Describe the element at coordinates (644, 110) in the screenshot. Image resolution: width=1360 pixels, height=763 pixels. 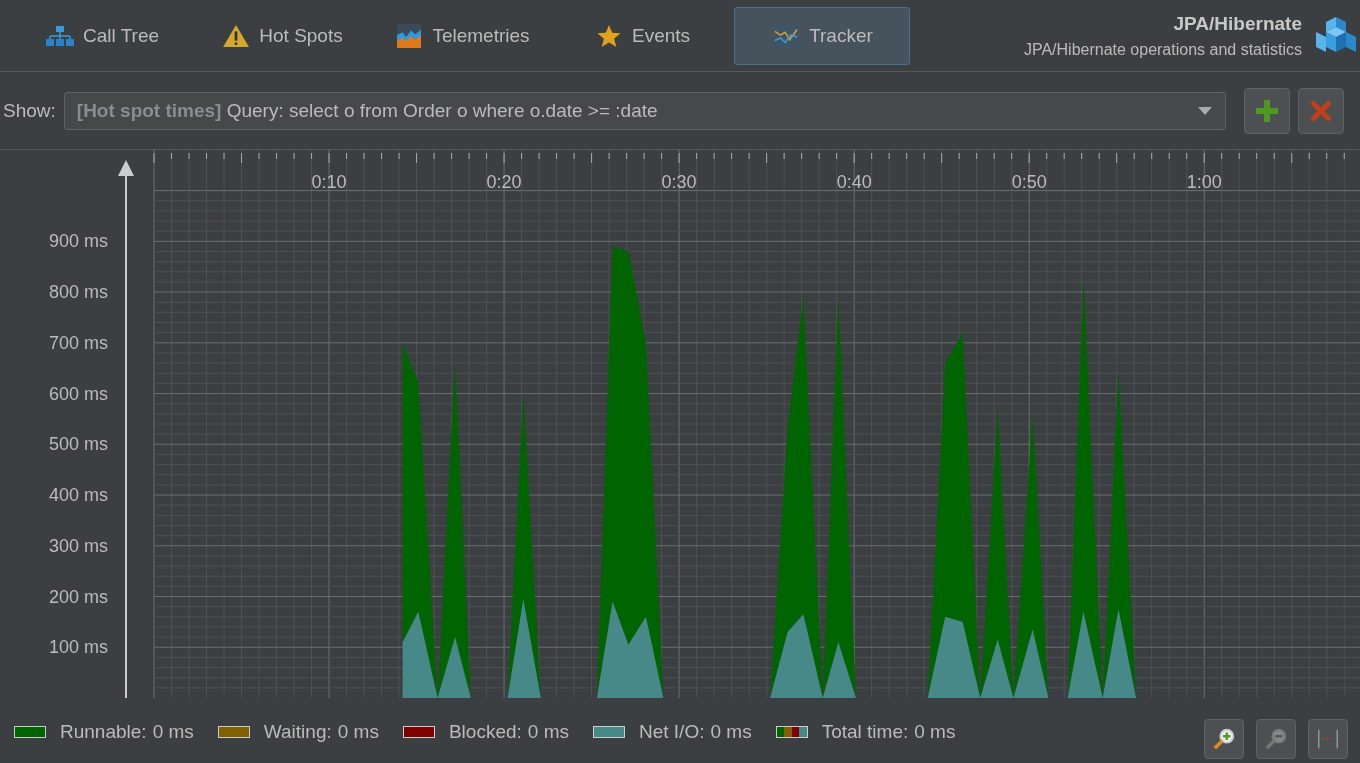
I see `query-dropdown: [Hot spot times] Query: select o from Order o where o.date >= :date` at that location.